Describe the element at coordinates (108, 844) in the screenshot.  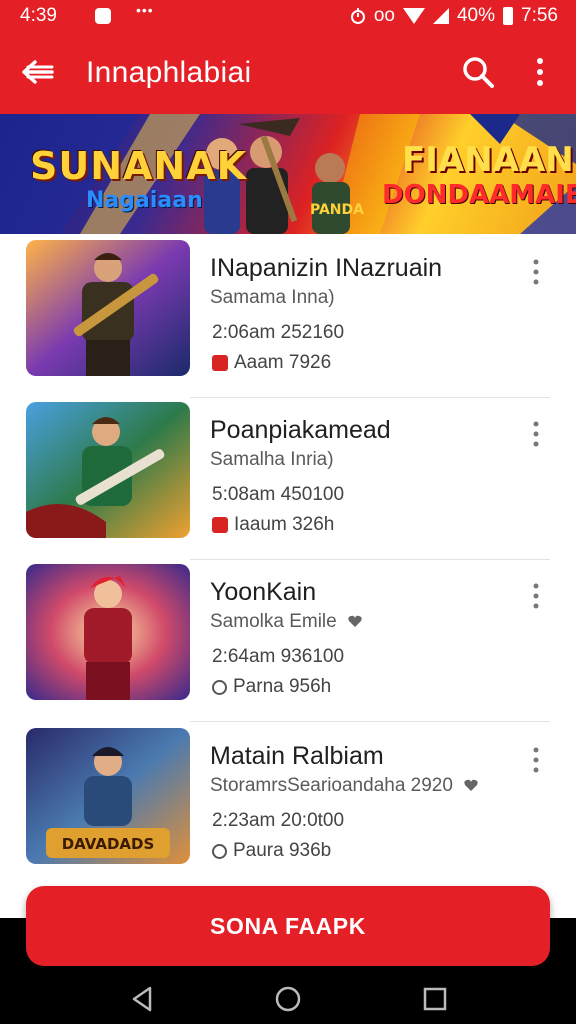
I see `svg-text: DAVADADS` at that location.